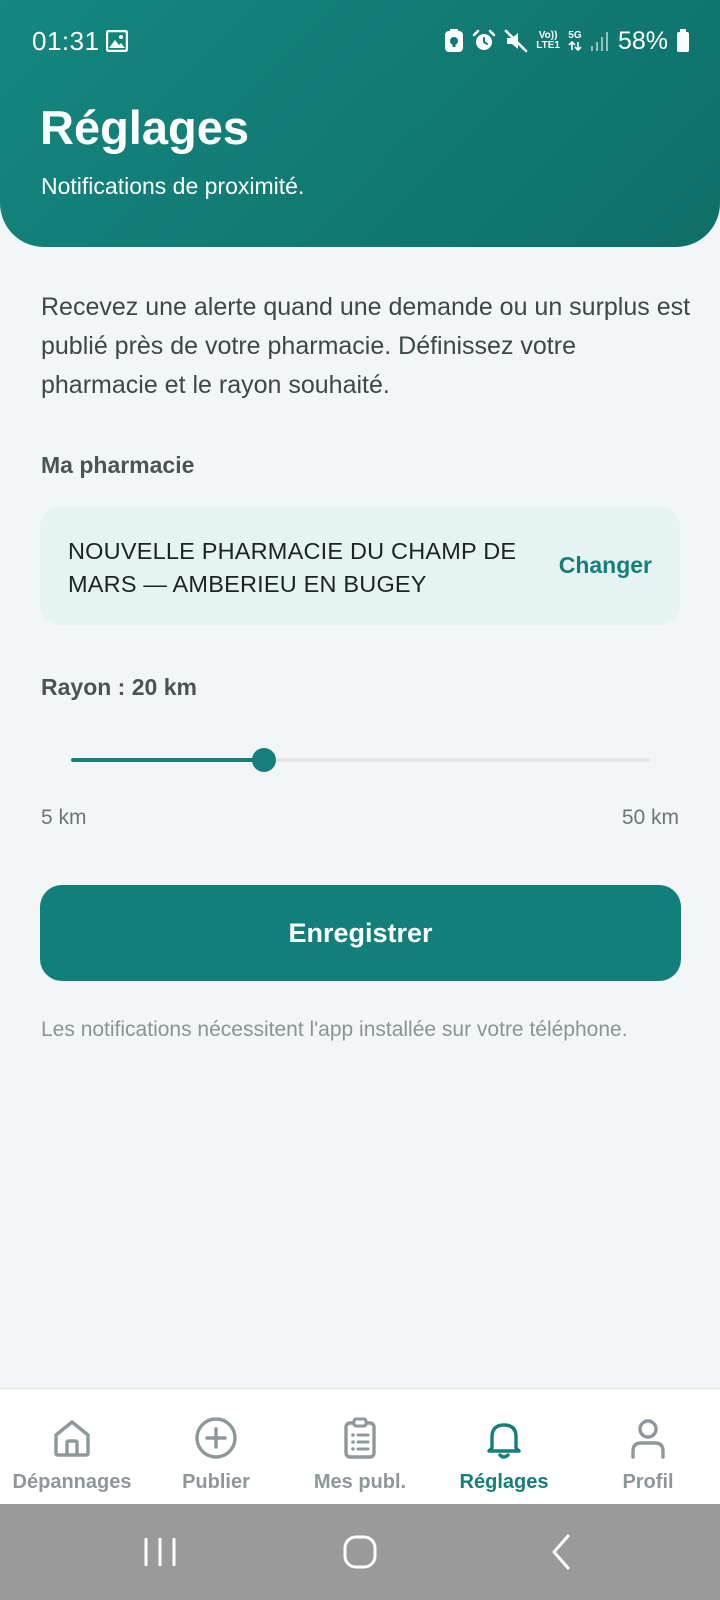  What do you see at coordinates (72, 1438) in the screenshot?
I see `home-icon` at bounding box center [72, 1438].